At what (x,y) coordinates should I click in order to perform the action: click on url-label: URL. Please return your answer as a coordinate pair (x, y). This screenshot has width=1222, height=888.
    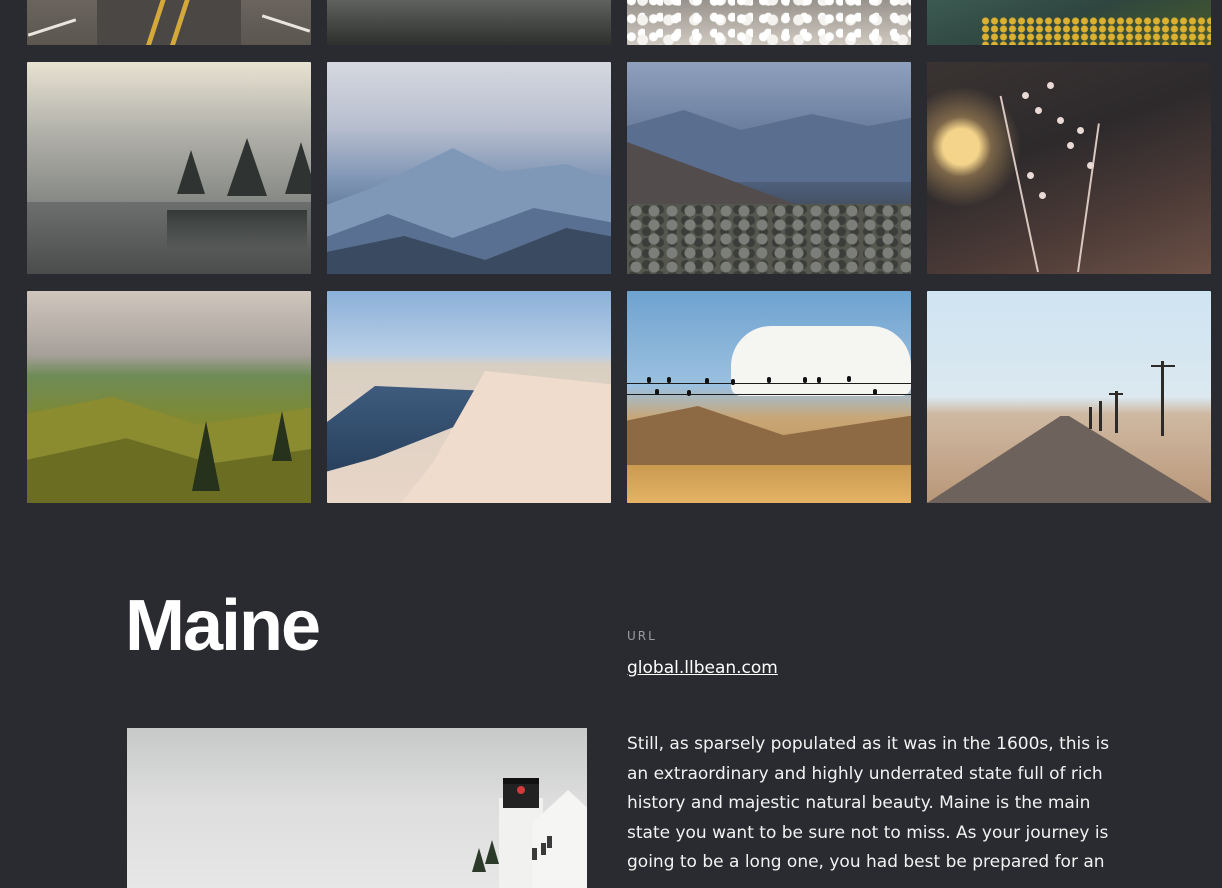
    Looking at the image, I should click on (642, 636).